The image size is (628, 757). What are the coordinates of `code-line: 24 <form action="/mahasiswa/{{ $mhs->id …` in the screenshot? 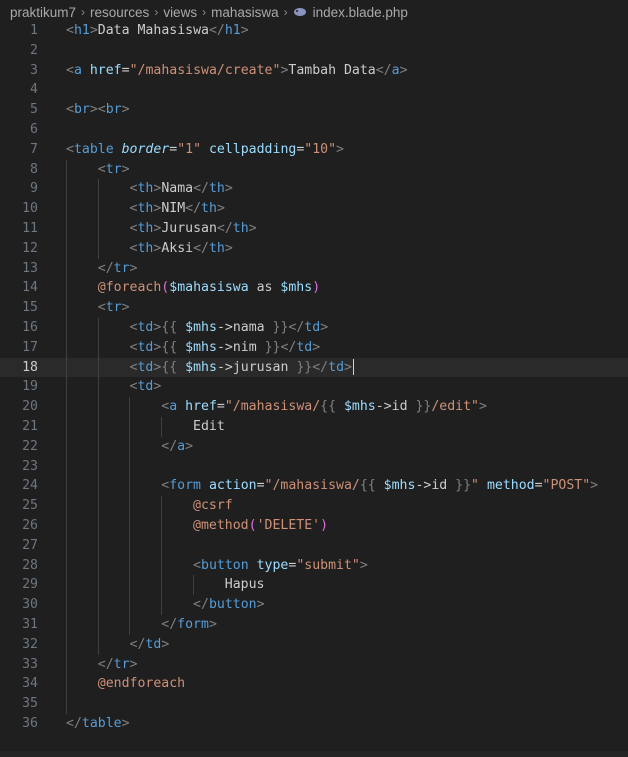 It's located at (314, 486).